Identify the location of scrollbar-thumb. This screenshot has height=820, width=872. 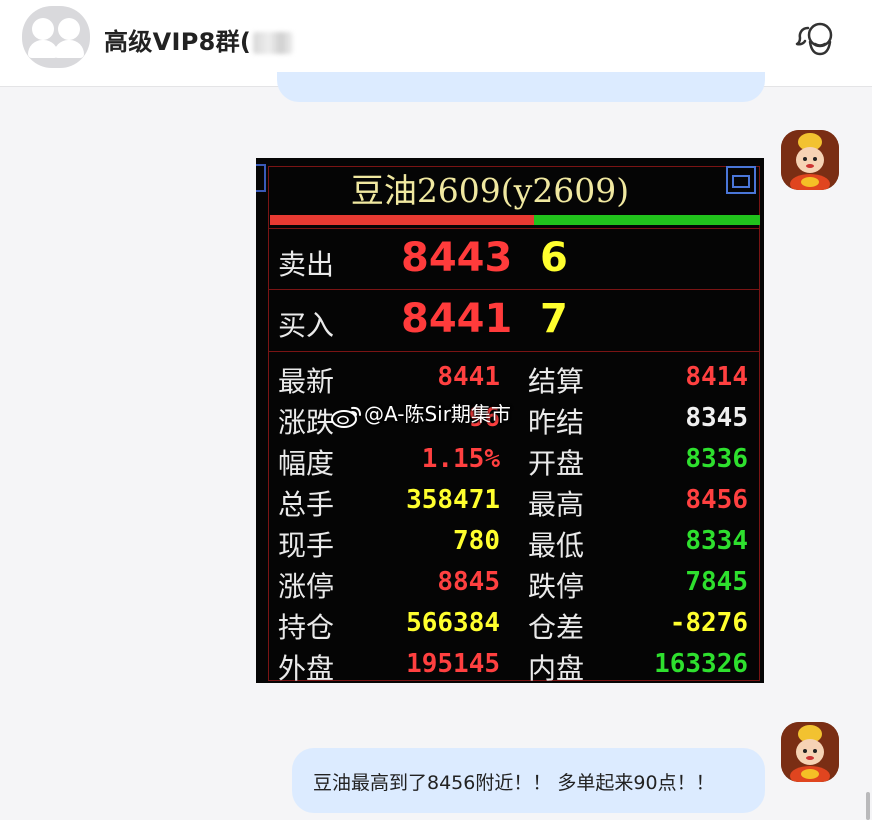
(868, 806).